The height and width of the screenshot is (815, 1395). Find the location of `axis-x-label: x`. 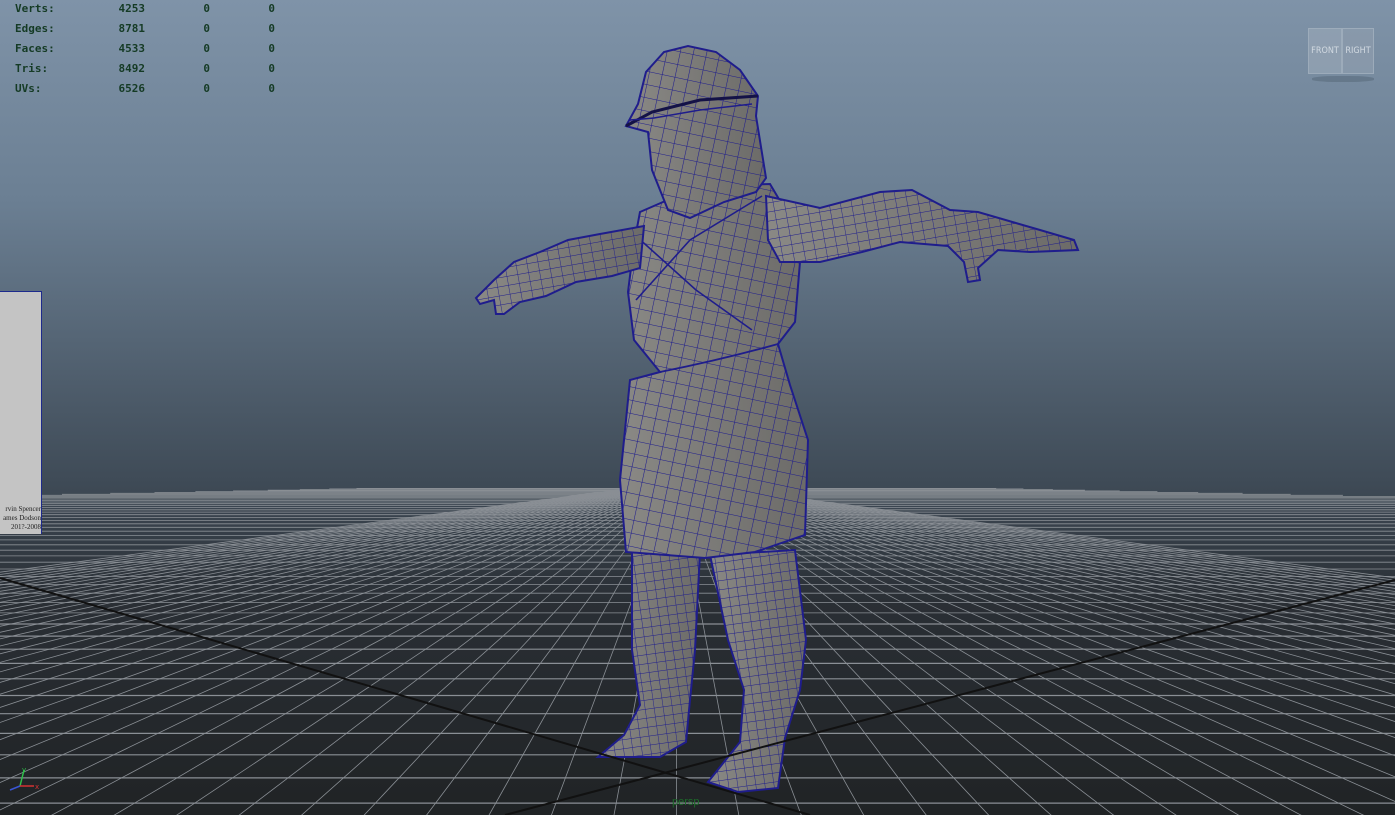

axis-x-label: x is located at coordinates (37, 787).